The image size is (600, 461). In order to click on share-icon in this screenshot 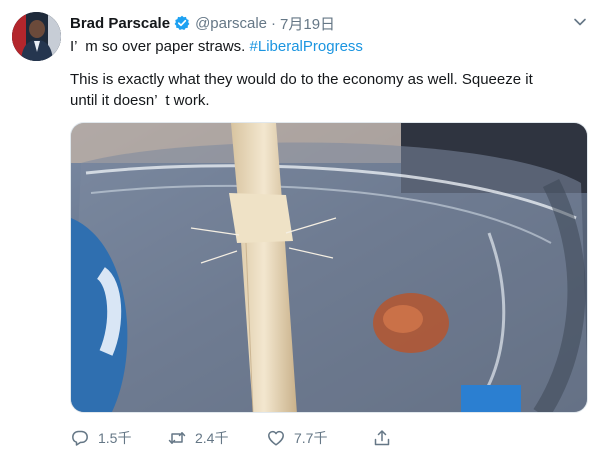, I will do `click(382, 438)`.